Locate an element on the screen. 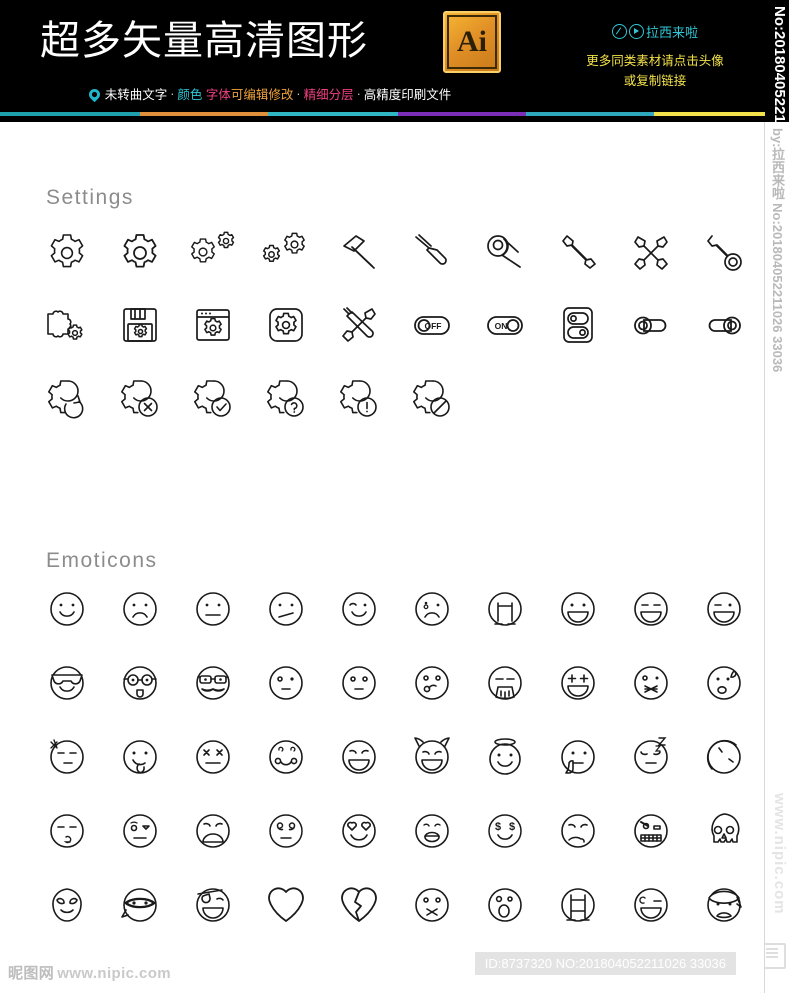  floppy-gear-icon is located at coordinates (140, 328).